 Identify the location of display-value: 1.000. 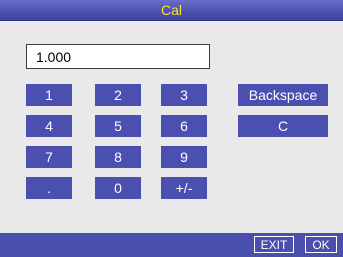
(54, 57).